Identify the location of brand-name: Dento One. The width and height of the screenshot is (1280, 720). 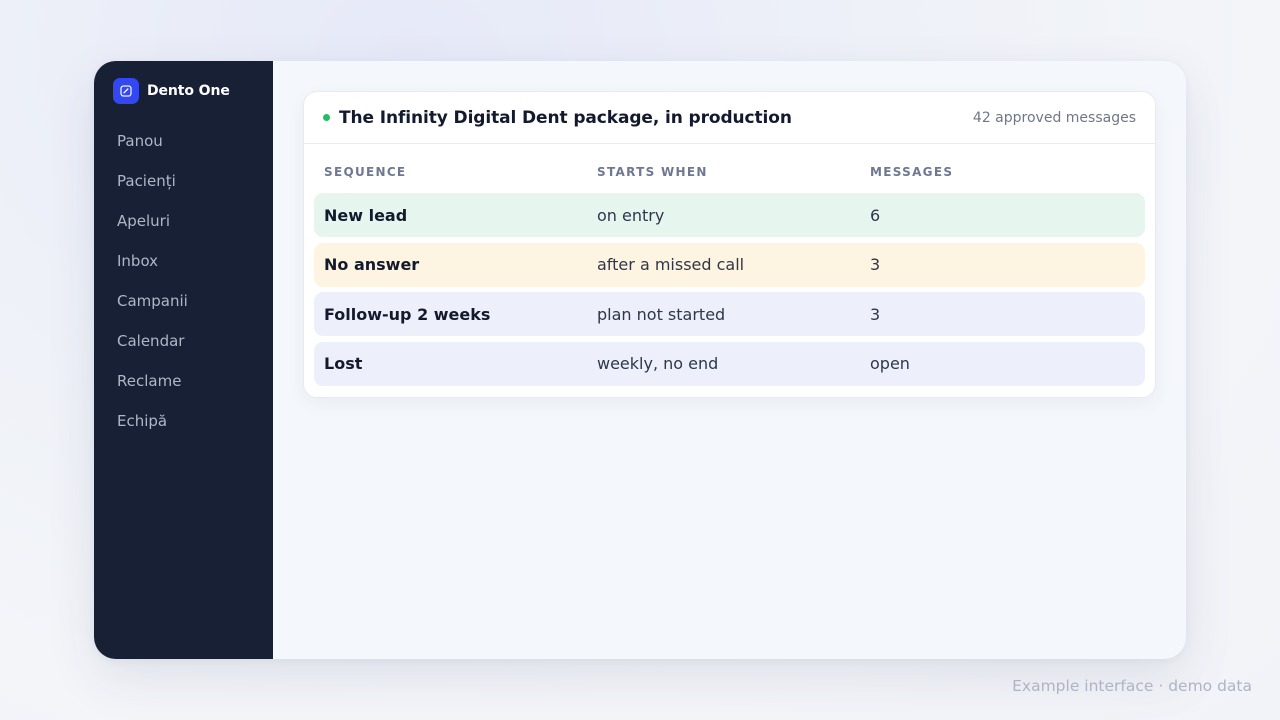
(188, 91).